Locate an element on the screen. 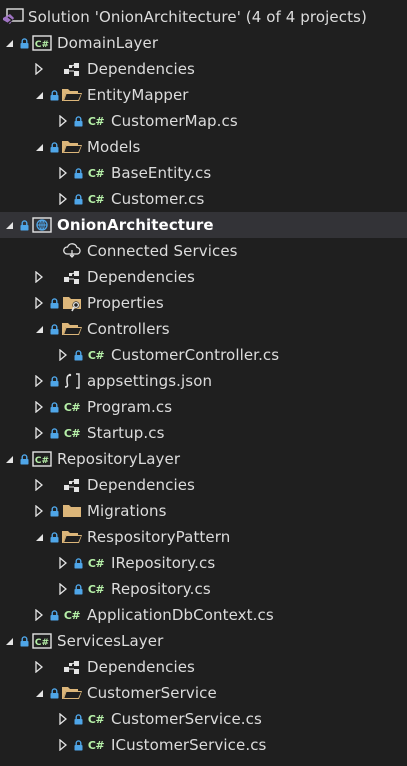 The width and height of the screenshot is (407, 766). tree-item-customerservice-cs: C# CustomerService.cs is located at coordinates (203, 719).